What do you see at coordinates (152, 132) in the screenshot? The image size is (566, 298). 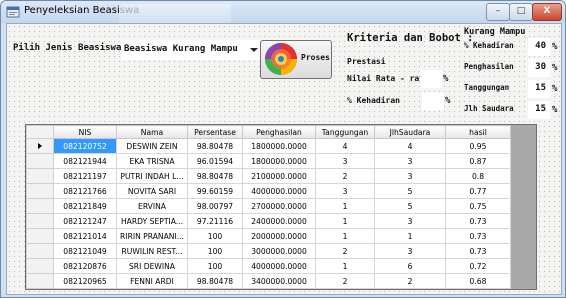 I see `column-header-nama: Nama` at bounding box center [152, 132].